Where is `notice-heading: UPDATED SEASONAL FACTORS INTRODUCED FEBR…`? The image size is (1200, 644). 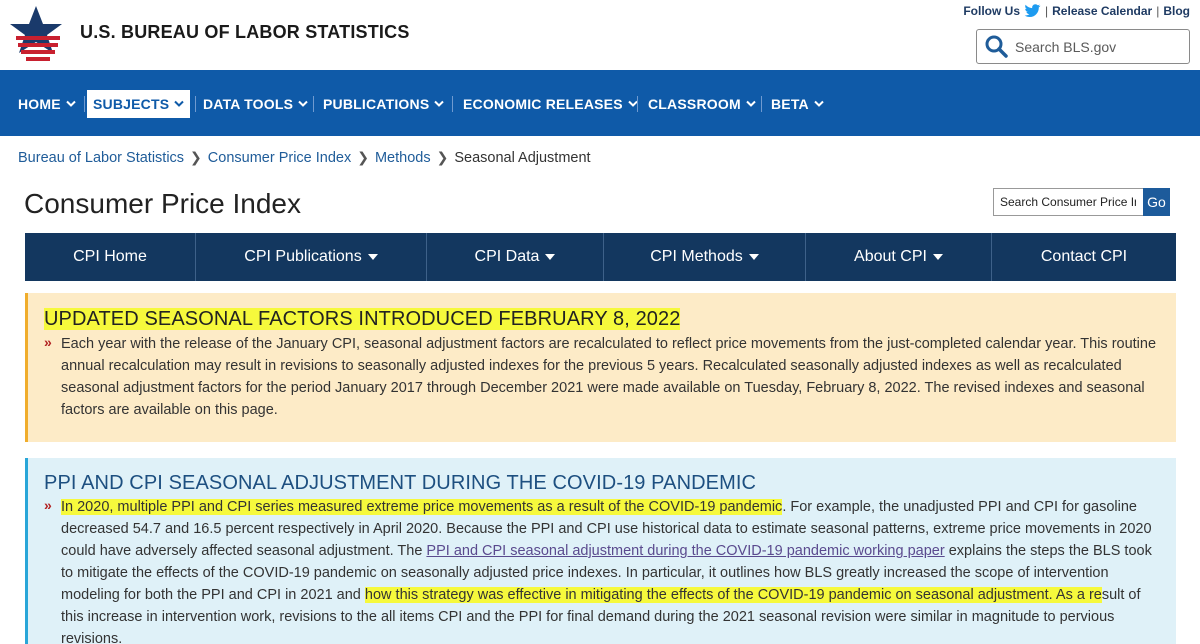
notice-heading: UPDATED SEASONAL FACTORS INTRODUCED FEBR… is located at coordinates (362, 319).